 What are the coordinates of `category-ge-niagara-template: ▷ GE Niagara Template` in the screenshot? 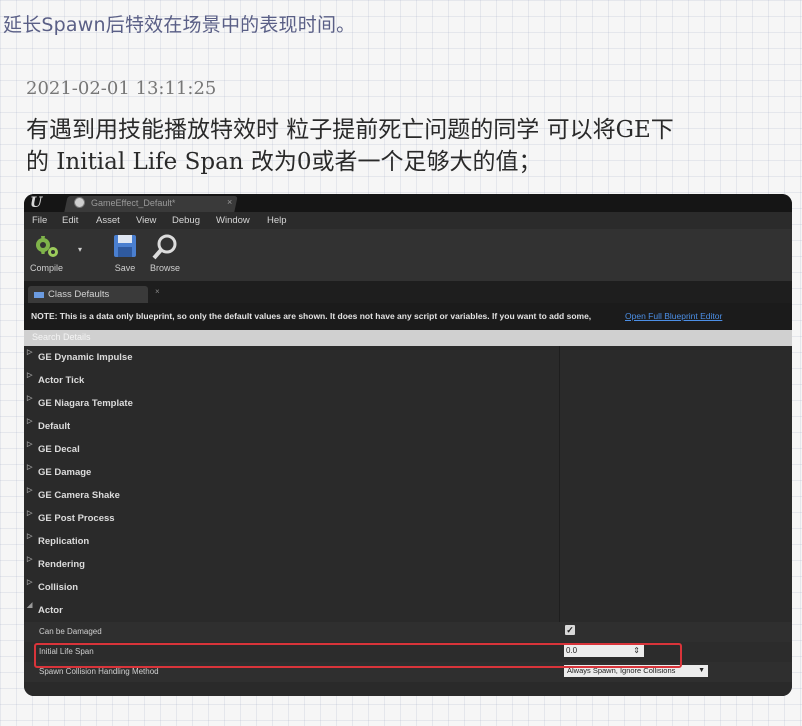 It's located at (291, 403).